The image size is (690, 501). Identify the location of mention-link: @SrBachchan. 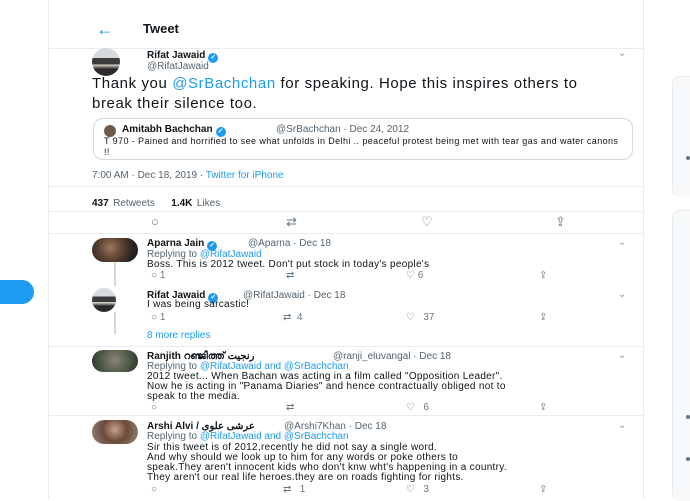
(224, 83).